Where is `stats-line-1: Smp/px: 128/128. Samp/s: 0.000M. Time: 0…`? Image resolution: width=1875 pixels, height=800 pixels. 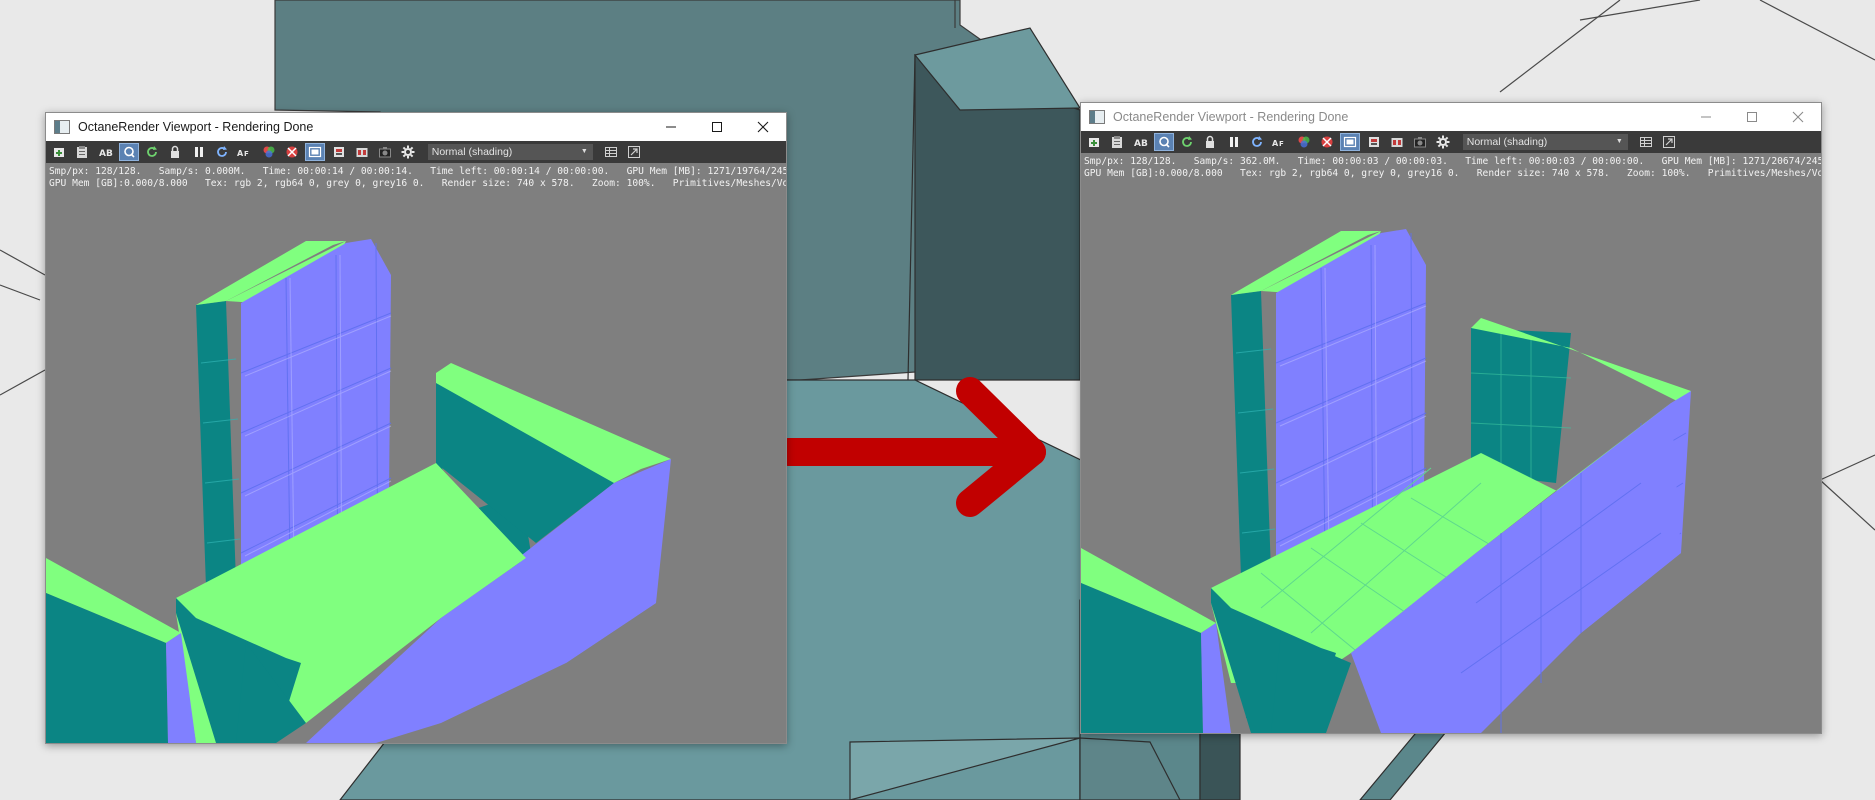 stats-line-1: Smp/px: 128/128. Samp/s: 0.000M. Time: 0… is located at coordinates (417, 171).